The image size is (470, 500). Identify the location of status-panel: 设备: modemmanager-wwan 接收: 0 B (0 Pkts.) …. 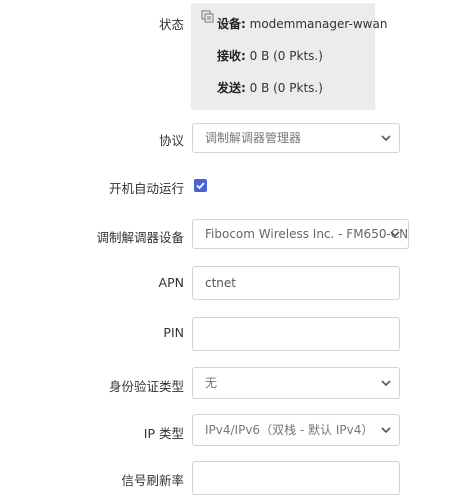
(289, 56).